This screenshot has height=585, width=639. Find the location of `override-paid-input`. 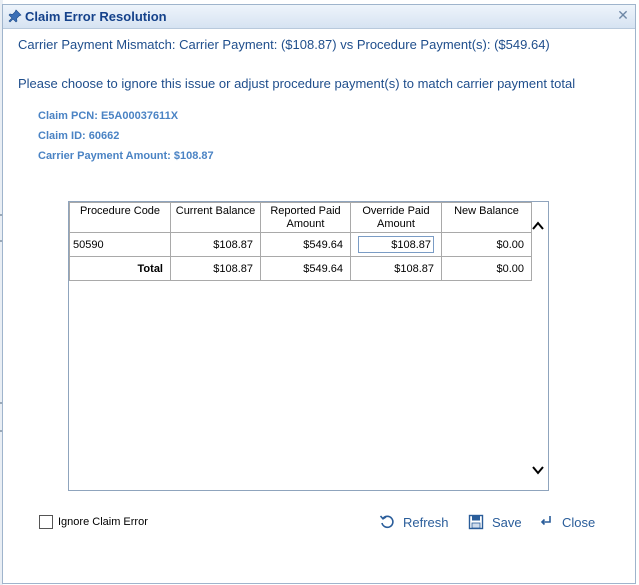

override-paid-input is located at coordinates (396, 244).